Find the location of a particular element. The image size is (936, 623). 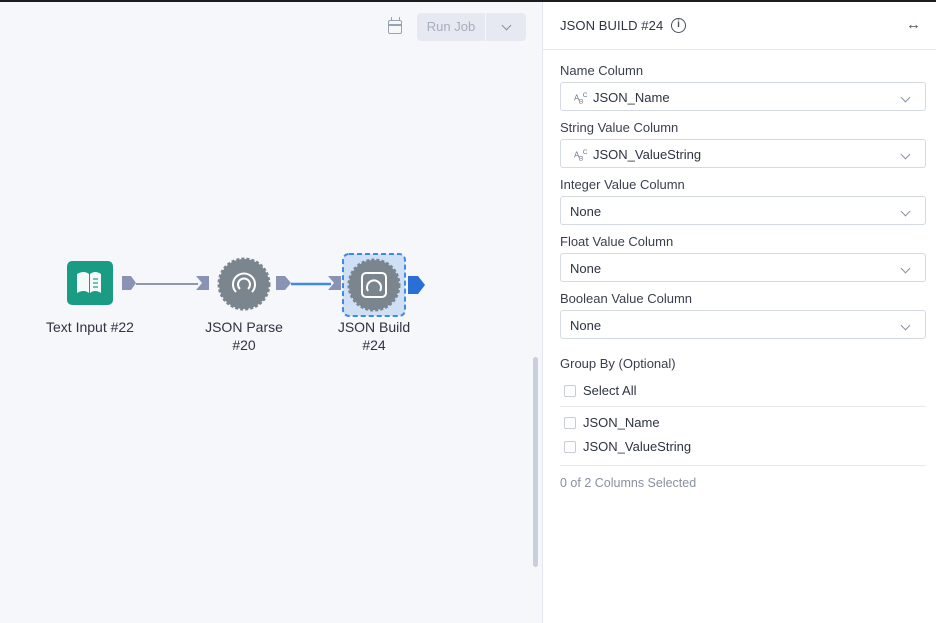

string-value-column-select: ABC JSON_ValueString is located at coordinates (743, 153).